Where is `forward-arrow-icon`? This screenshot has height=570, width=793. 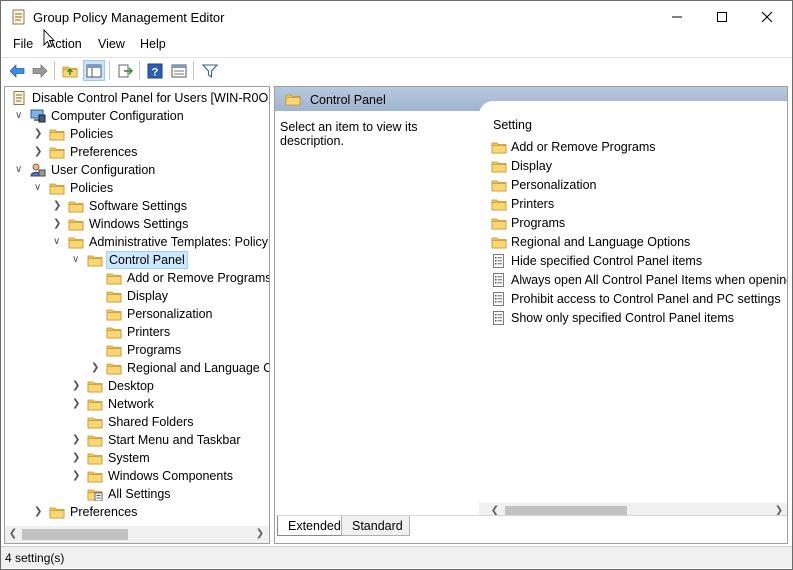 forward-arrow-icon is located at coordinates (40, 70).